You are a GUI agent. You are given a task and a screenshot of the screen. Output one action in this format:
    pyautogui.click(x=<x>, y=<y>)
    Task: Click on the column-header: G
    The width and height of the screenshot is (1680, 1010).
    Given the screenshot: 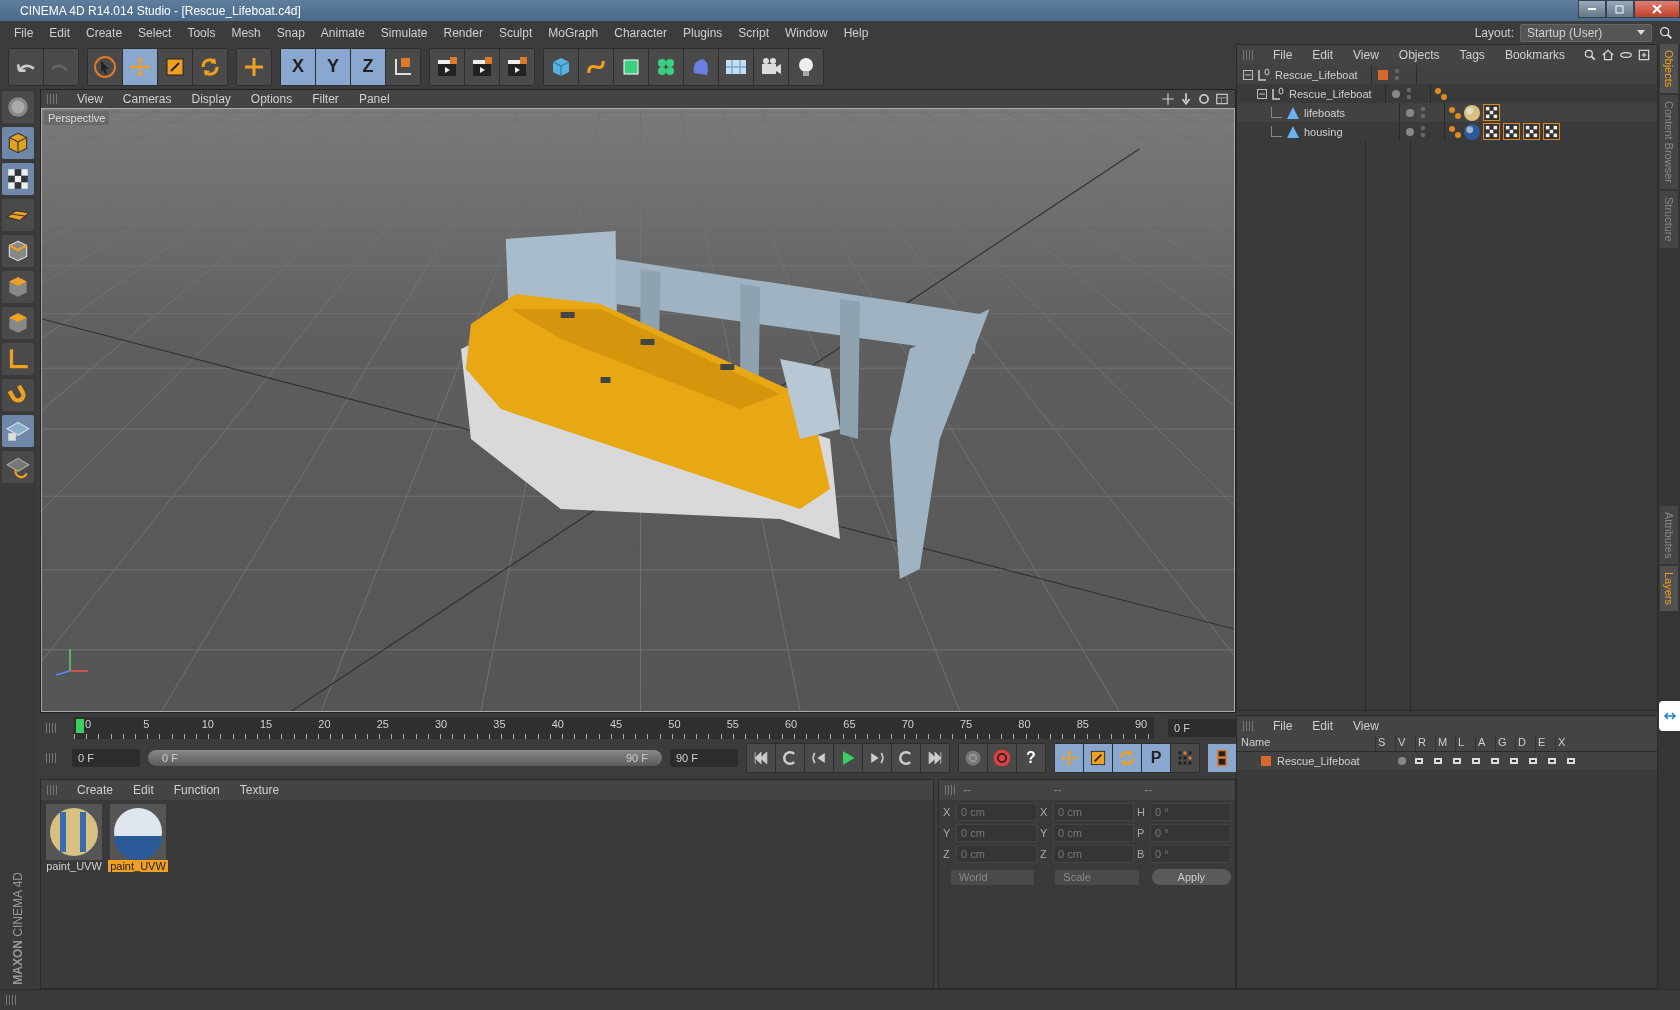 What is the action you would take?
    pyautogui.click(x=1505, y=743)
    